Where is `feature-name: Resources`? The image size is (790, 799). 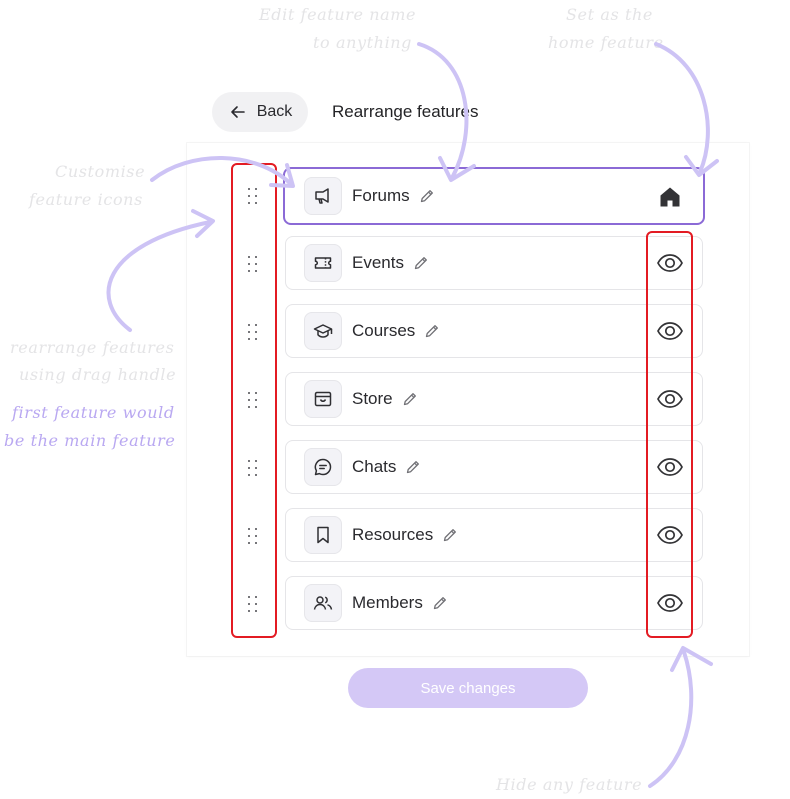
feature-name: Resources is located at coordinates (393, 534).